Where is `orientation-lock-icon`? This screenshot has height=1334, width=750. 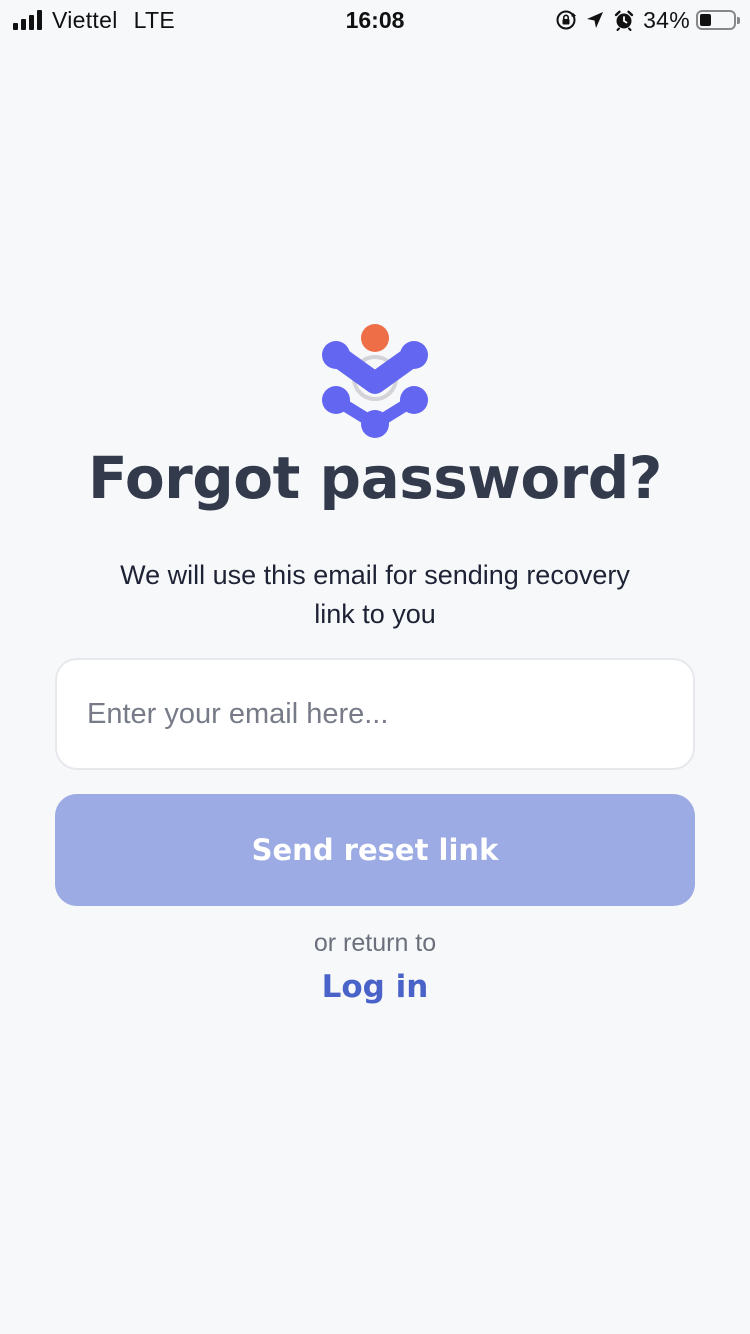 orientation-lock-icon is located at coordinates (566, 20).